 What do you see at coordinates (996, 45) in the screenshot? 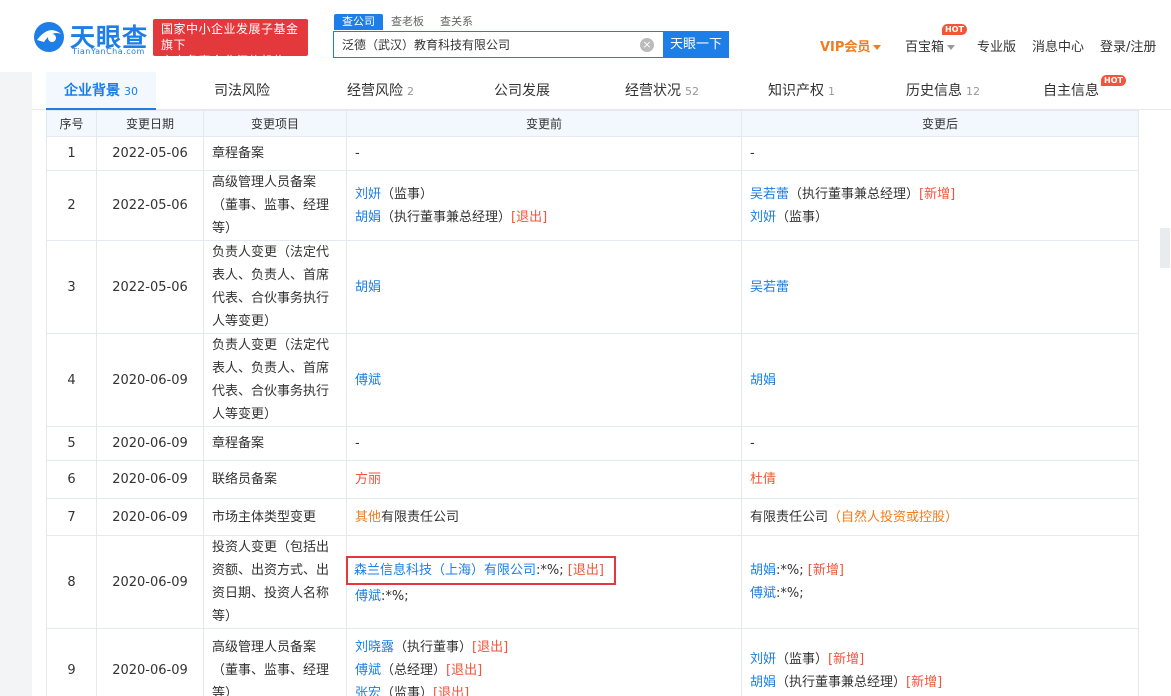
I see `pro-version-link: 专业版` at bounding box center [996, 45].